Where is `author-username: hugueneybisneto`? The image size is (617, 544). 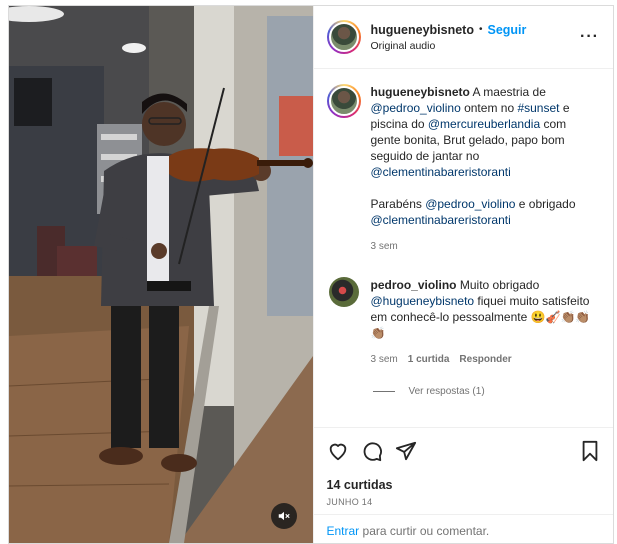
author-username: hugueneybisneto is located at coordinates (422, 30).